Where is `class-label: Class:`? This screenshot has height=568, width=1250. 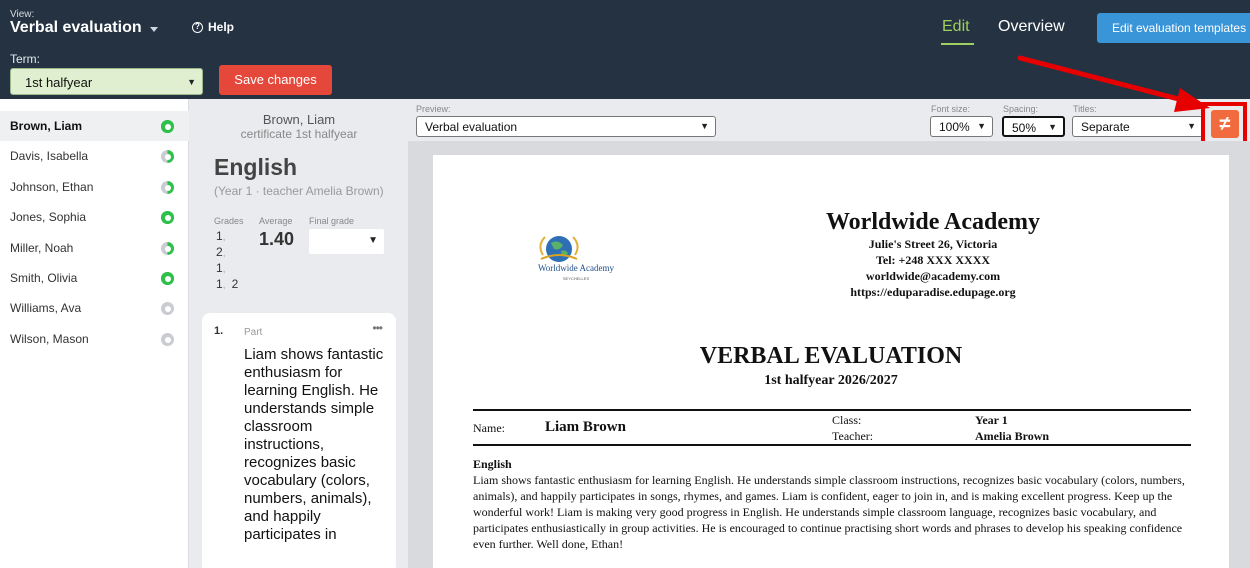 class-label: Class: is located at coordinates (847, 420).